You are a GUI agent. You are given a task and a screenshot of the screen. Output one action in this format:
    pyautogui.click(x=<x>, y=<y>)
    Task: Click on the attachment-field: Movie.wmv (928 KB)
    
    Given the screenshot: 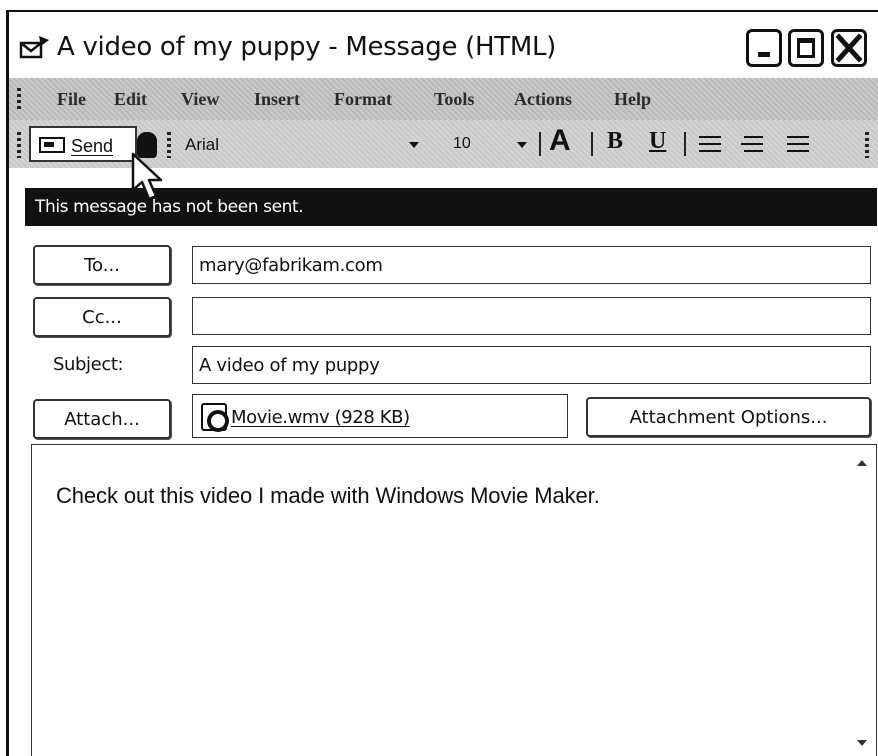 What is the action you would take?
    pyautogui.click(x=380, y=416)
    